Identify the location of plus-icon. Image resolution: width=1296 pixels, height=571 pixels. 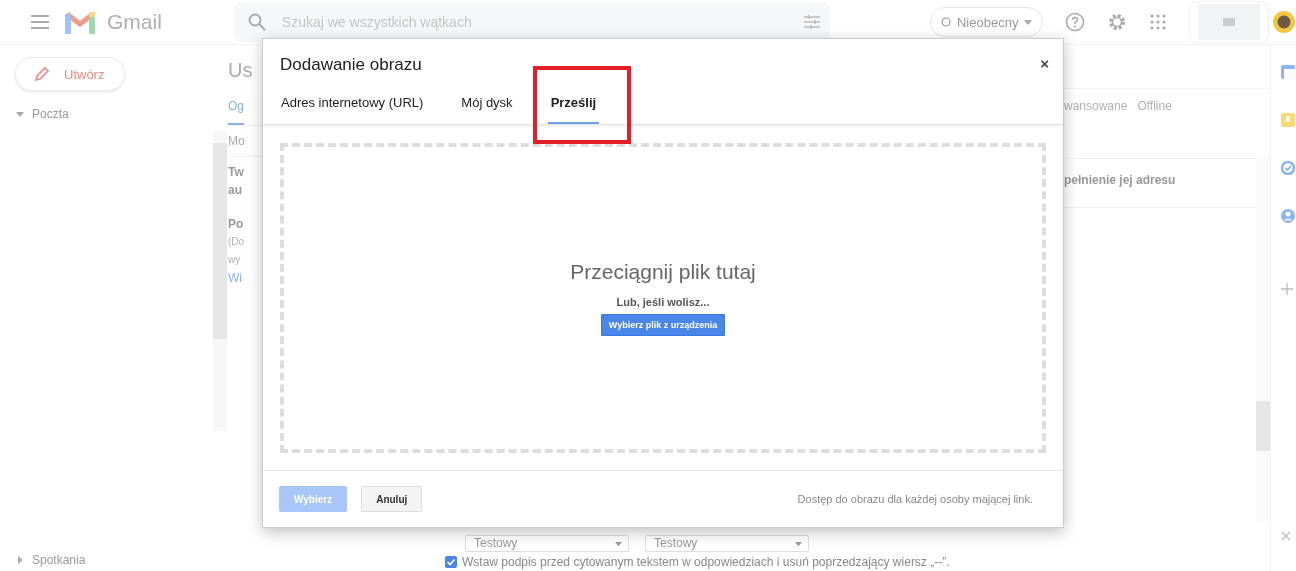
(1287, 289).